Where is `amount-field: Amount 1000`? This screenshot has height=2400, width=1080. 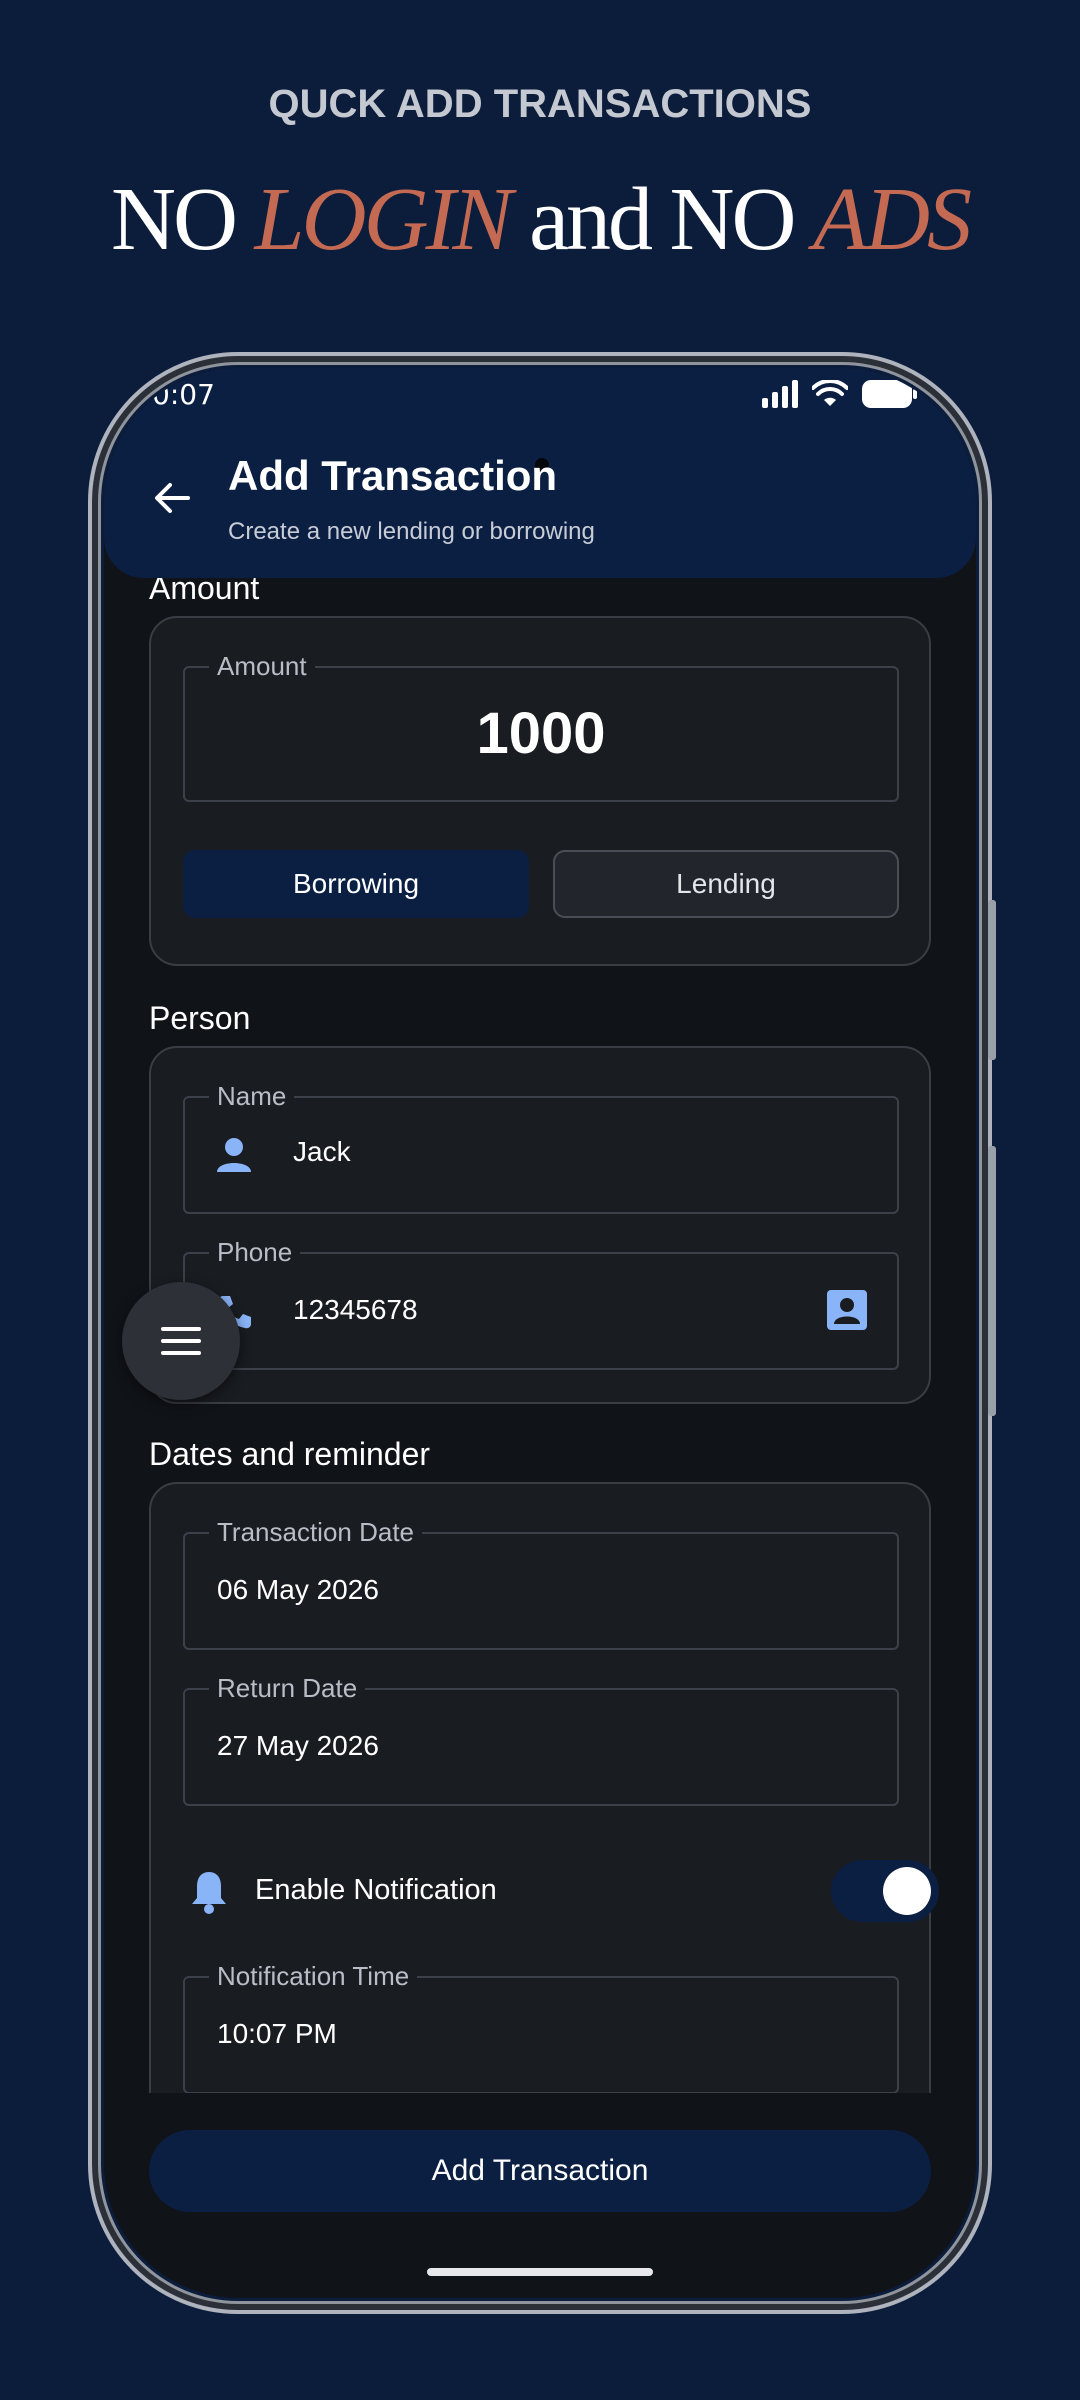 amount-field: Amount 1000 is located at coordinates (541, 726).